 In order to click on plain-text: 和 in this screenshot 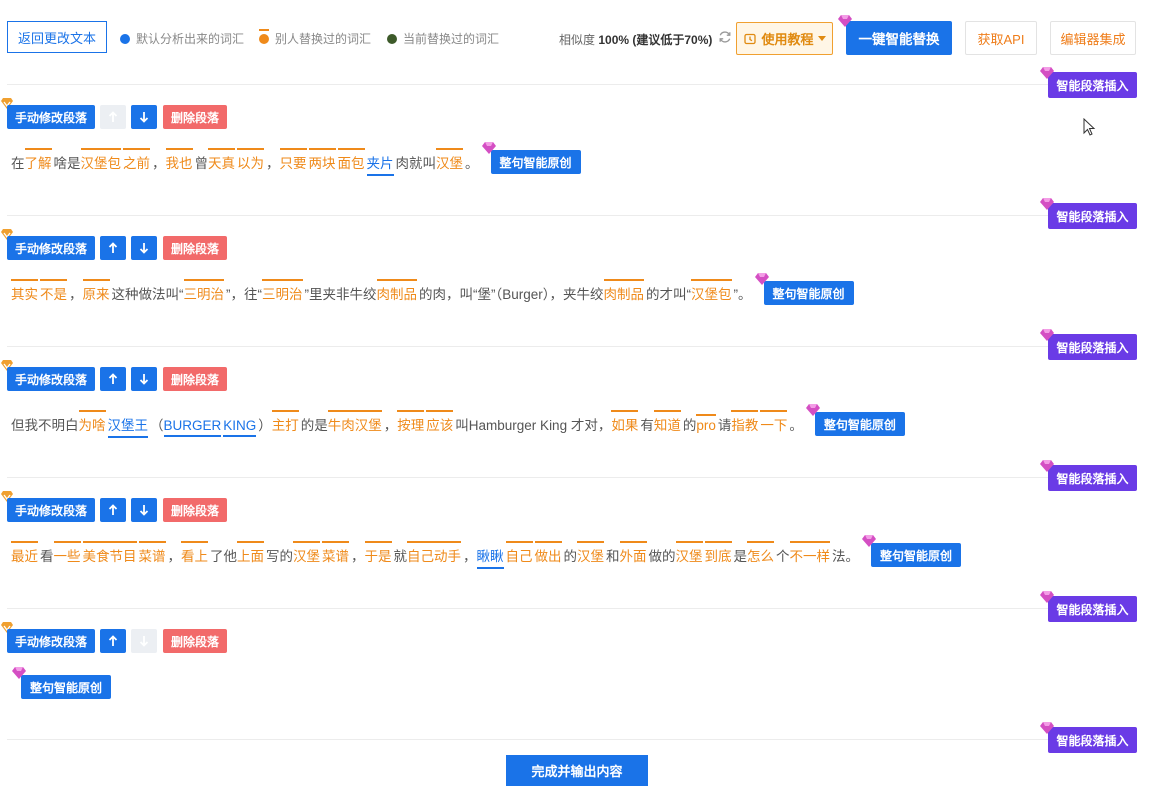, I will do `click(613, 556)`.